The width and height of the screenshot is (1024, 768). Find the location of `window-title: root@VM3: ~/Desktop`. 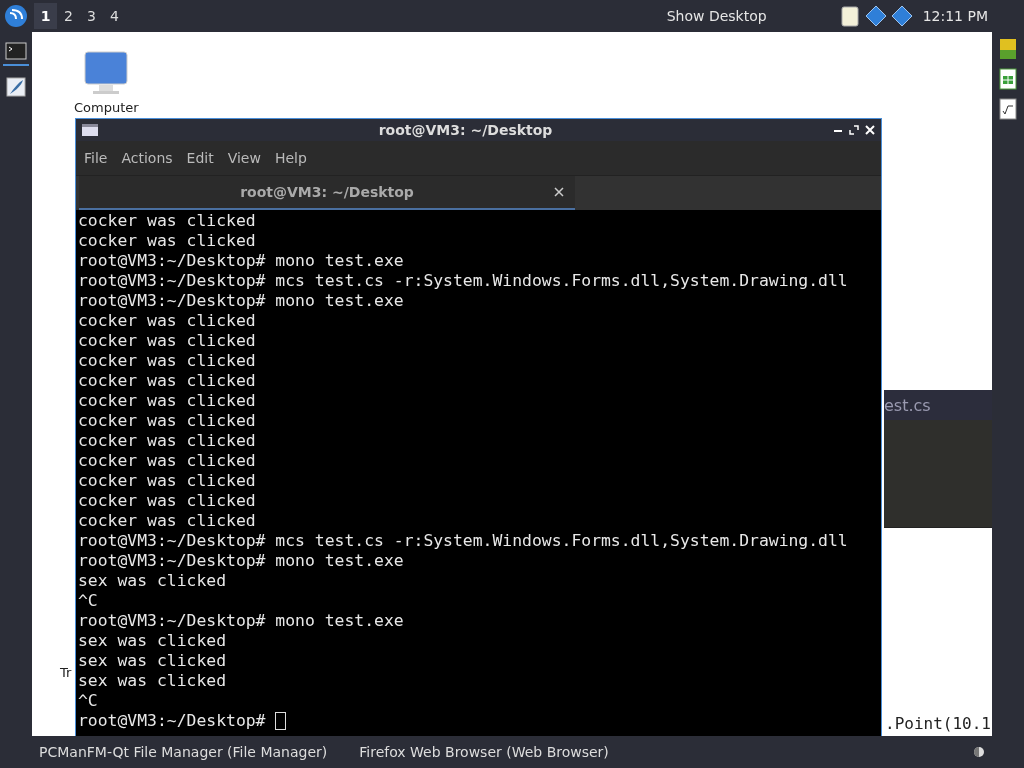

window-title: root@VM3: ~/Desktop is located at coordinates (465, 130).